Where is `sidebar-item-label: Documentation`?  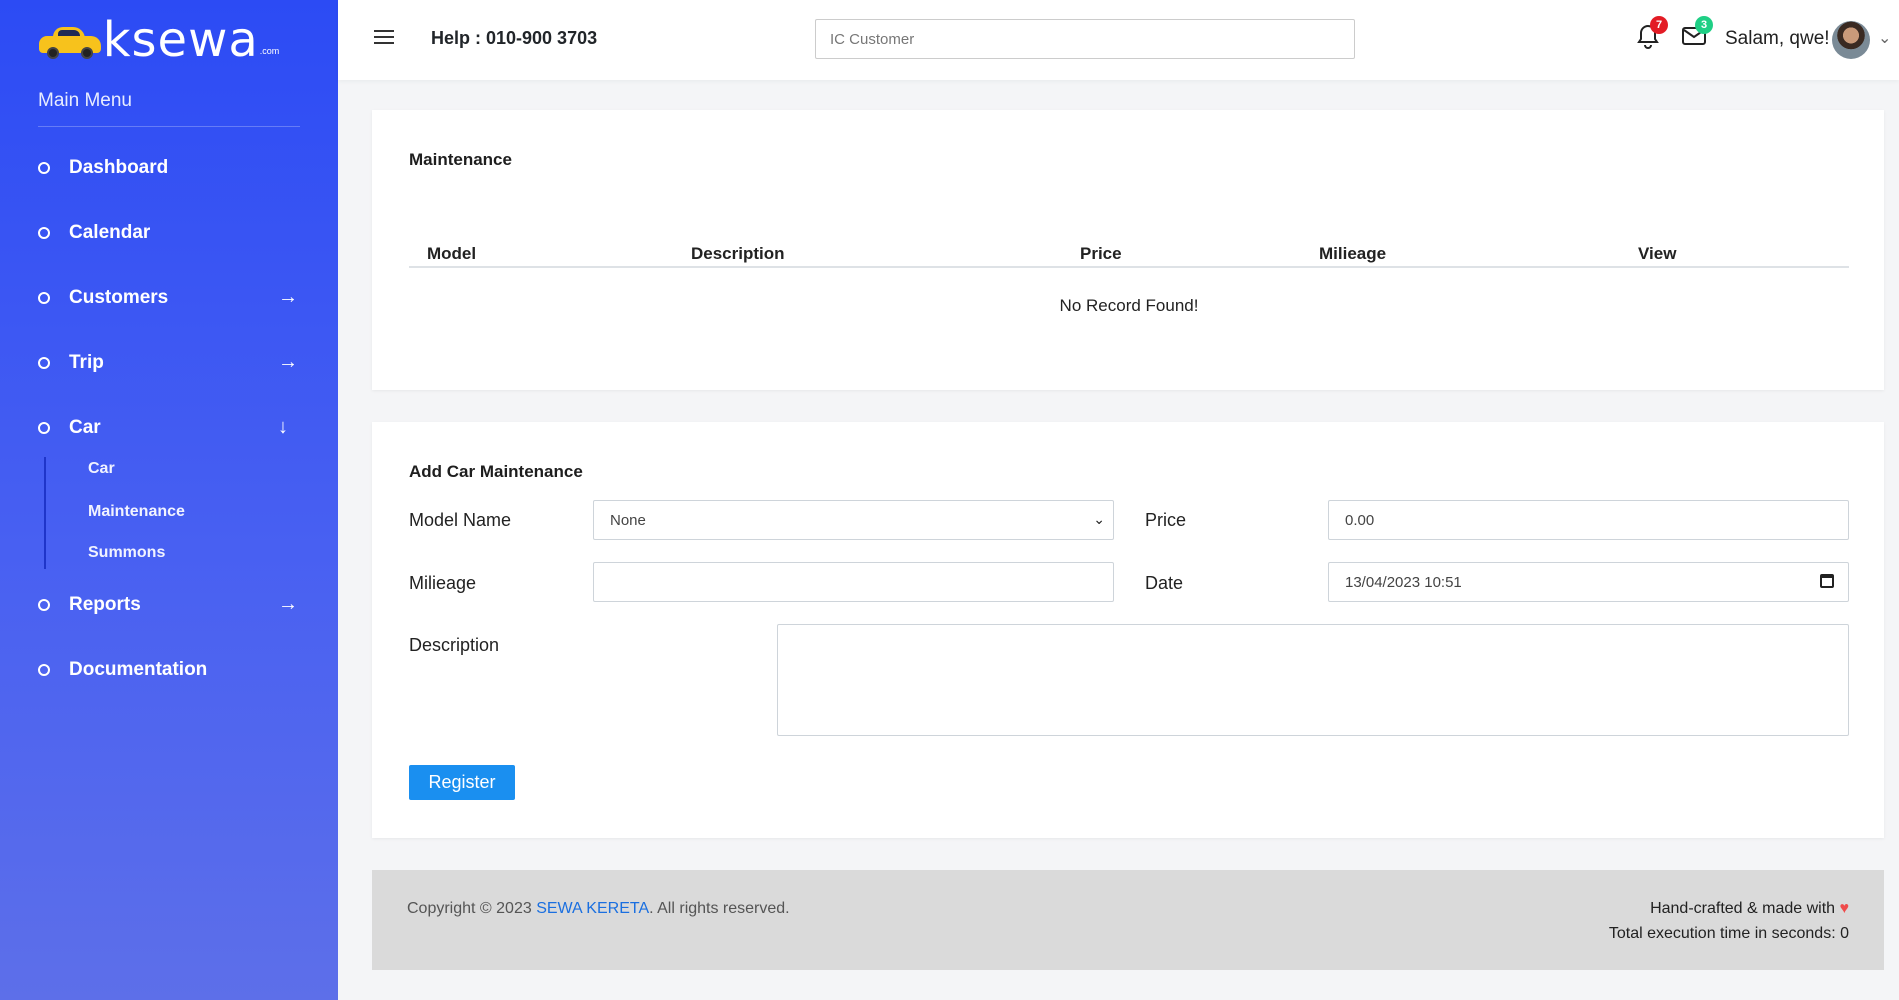 sidebar-item-label: Documentation is located at coordinates (138, 669).